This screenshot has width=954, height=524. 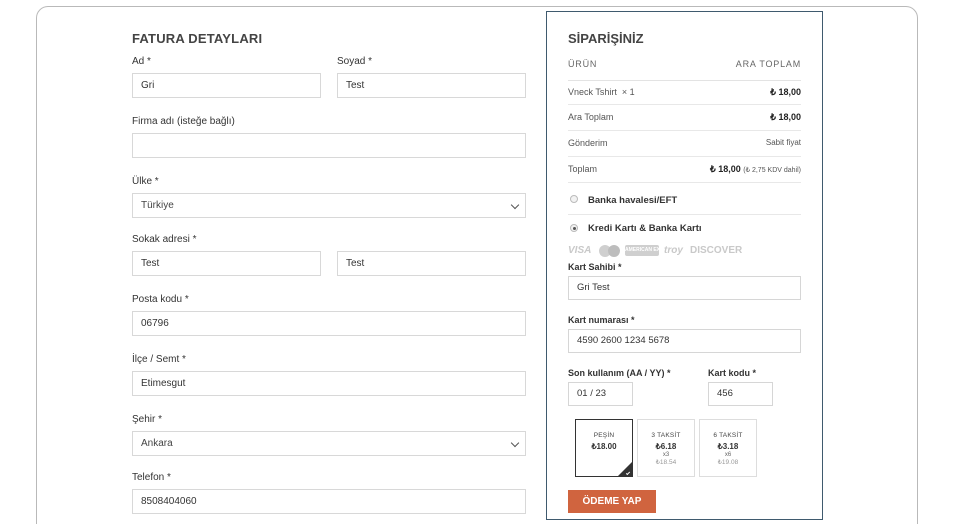 What do you see at coordinates (583, 64) in the screenshot?
I see `col-product: ÜRÜN` at bounding box center [583, 64].